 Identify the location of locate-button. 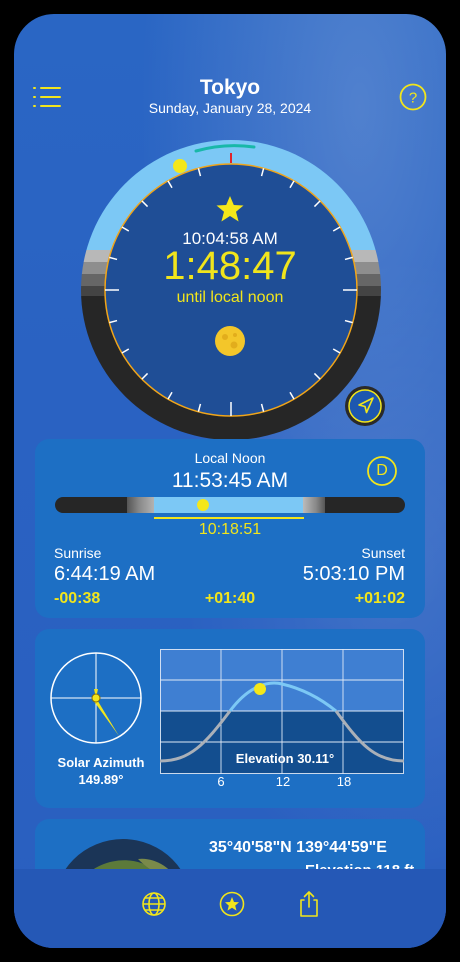
(365, 406).